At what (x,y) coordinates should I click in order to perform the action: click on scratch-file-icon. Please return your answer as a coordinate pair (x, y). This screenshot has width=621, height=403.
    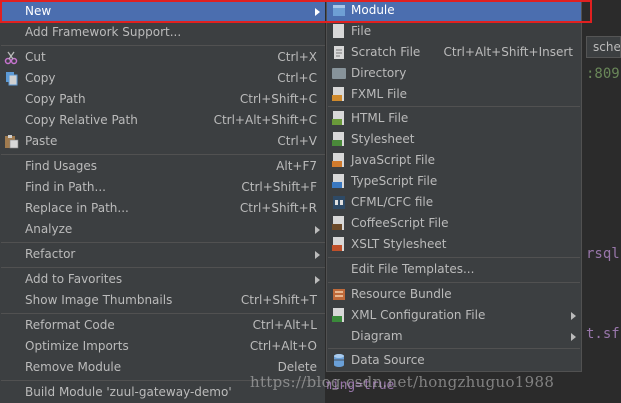
    Looking at the image, I should click on (339, 52).